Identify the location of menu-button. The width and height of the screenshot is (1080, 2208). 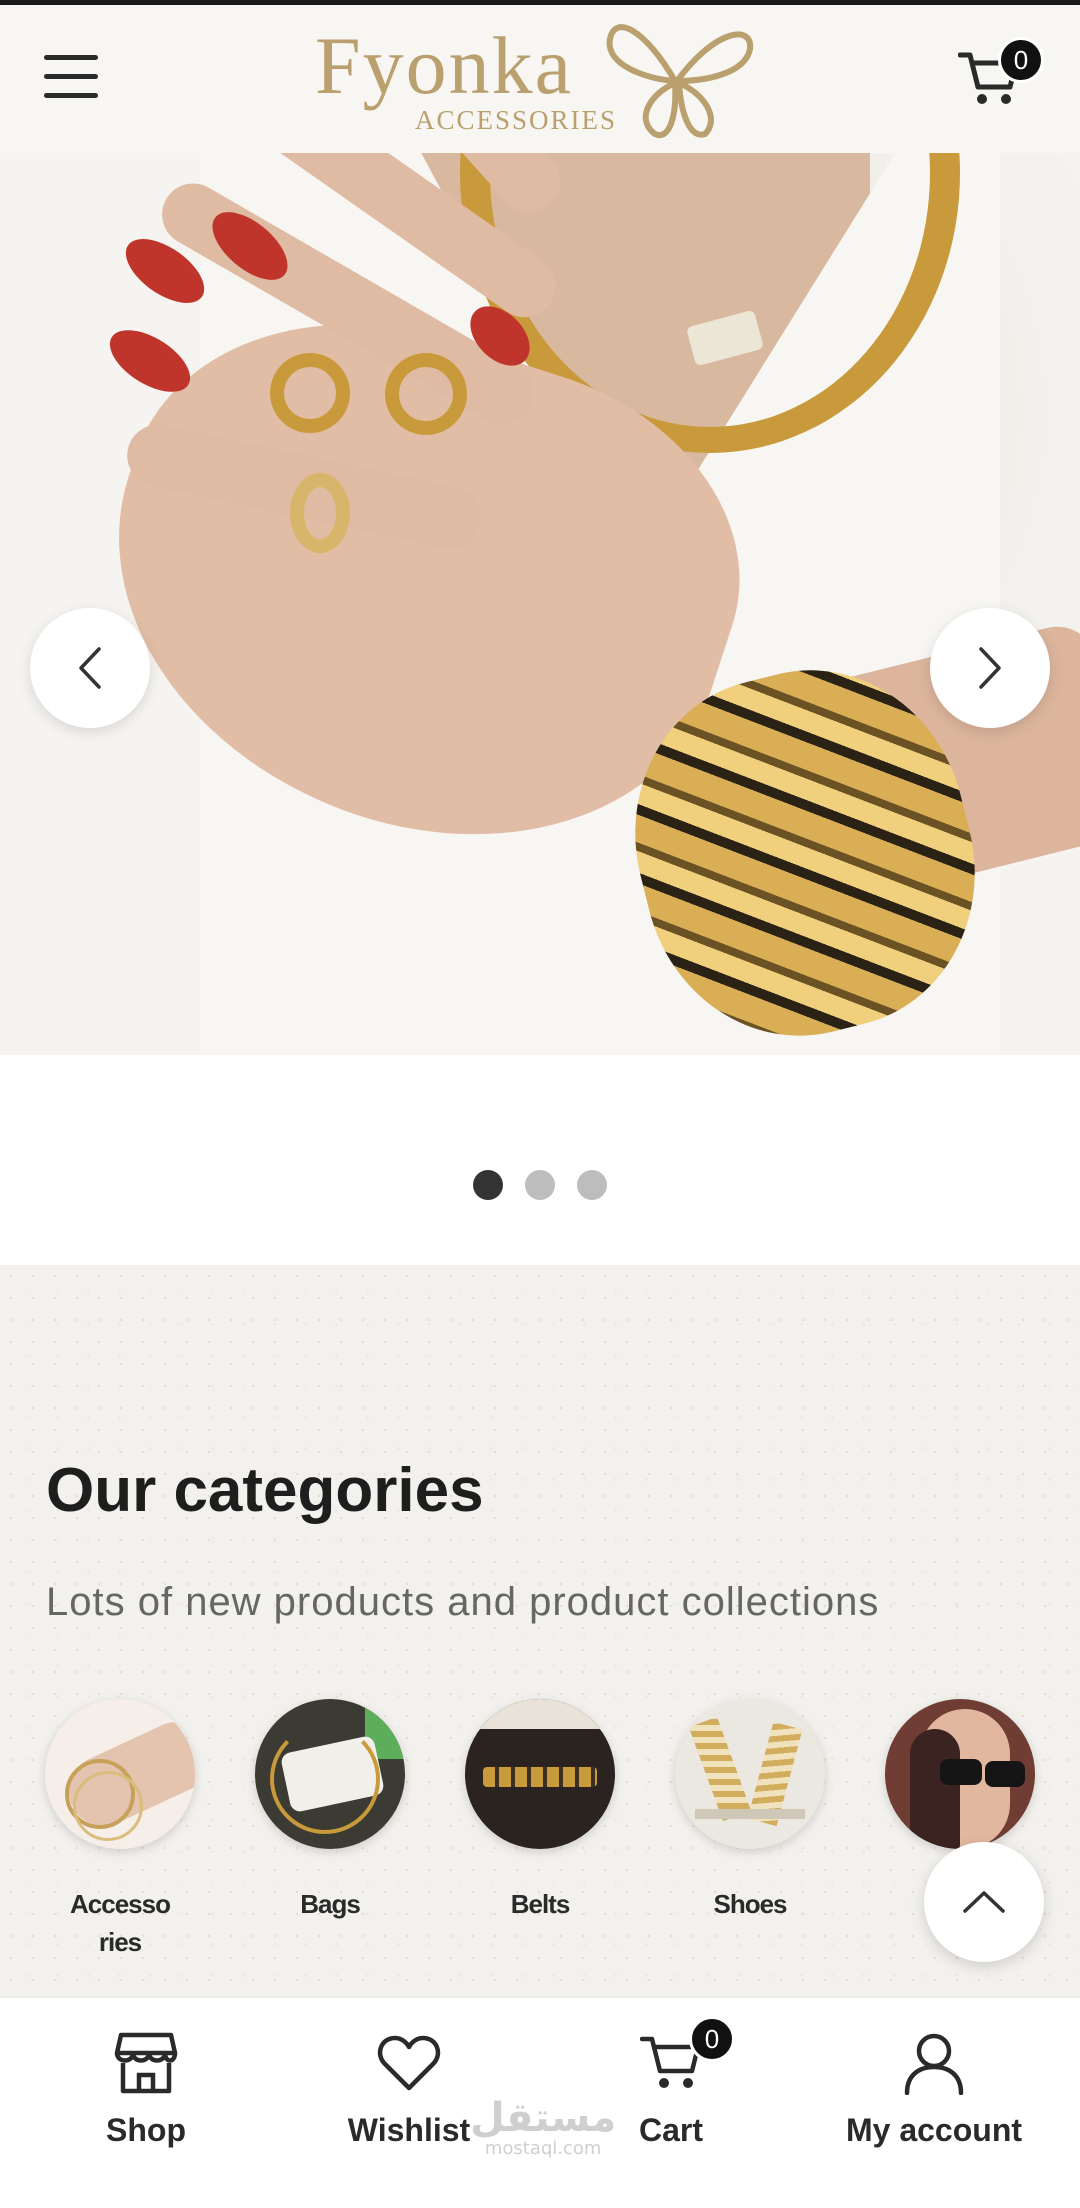
(74, 80).